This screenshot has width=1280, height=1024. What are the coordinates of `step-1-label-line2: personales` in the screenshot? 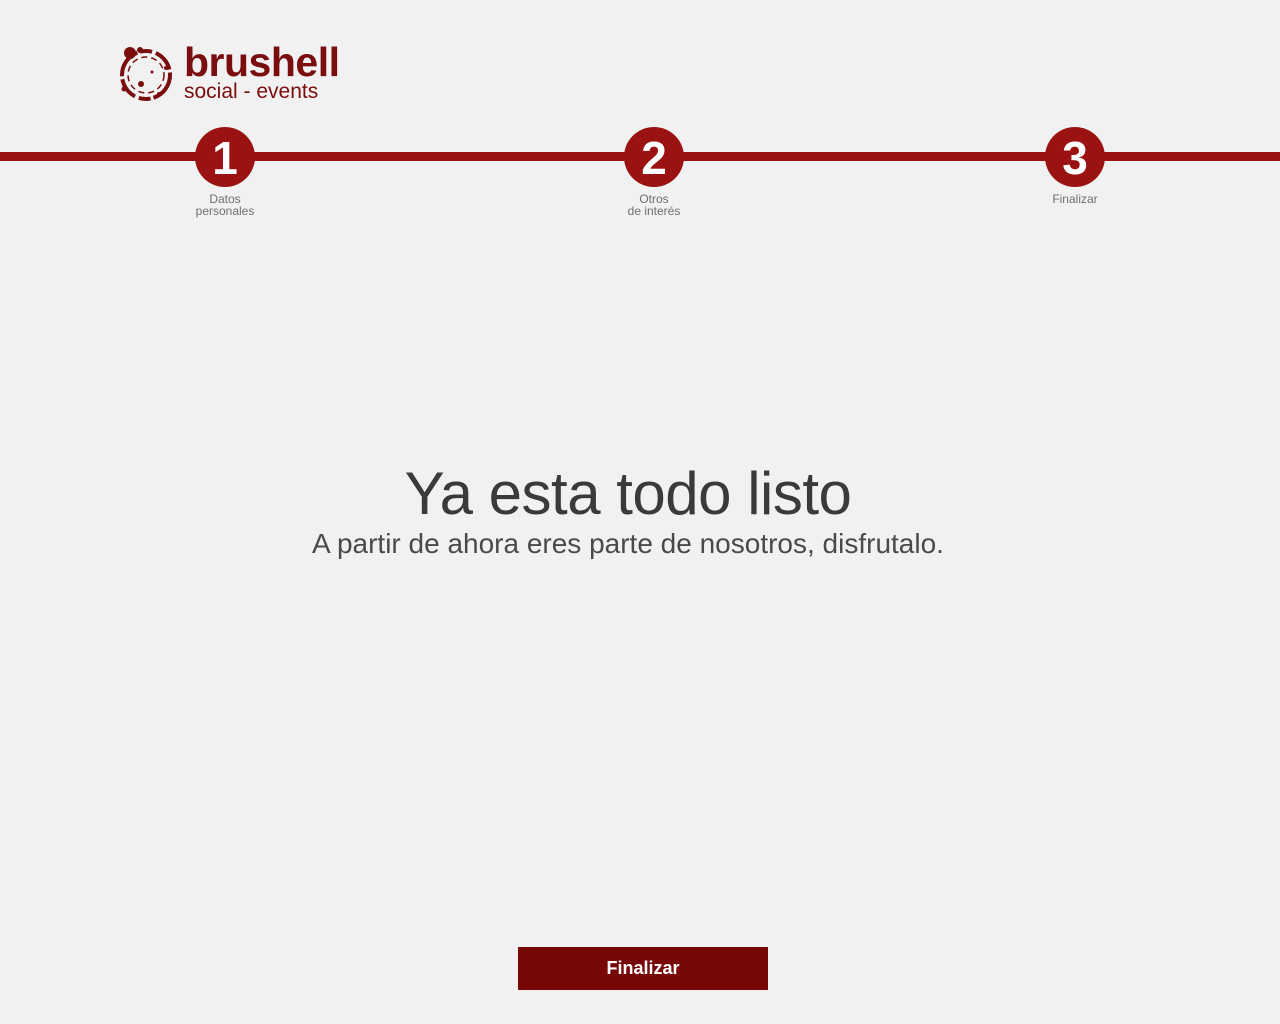 It's located at (225, 211).